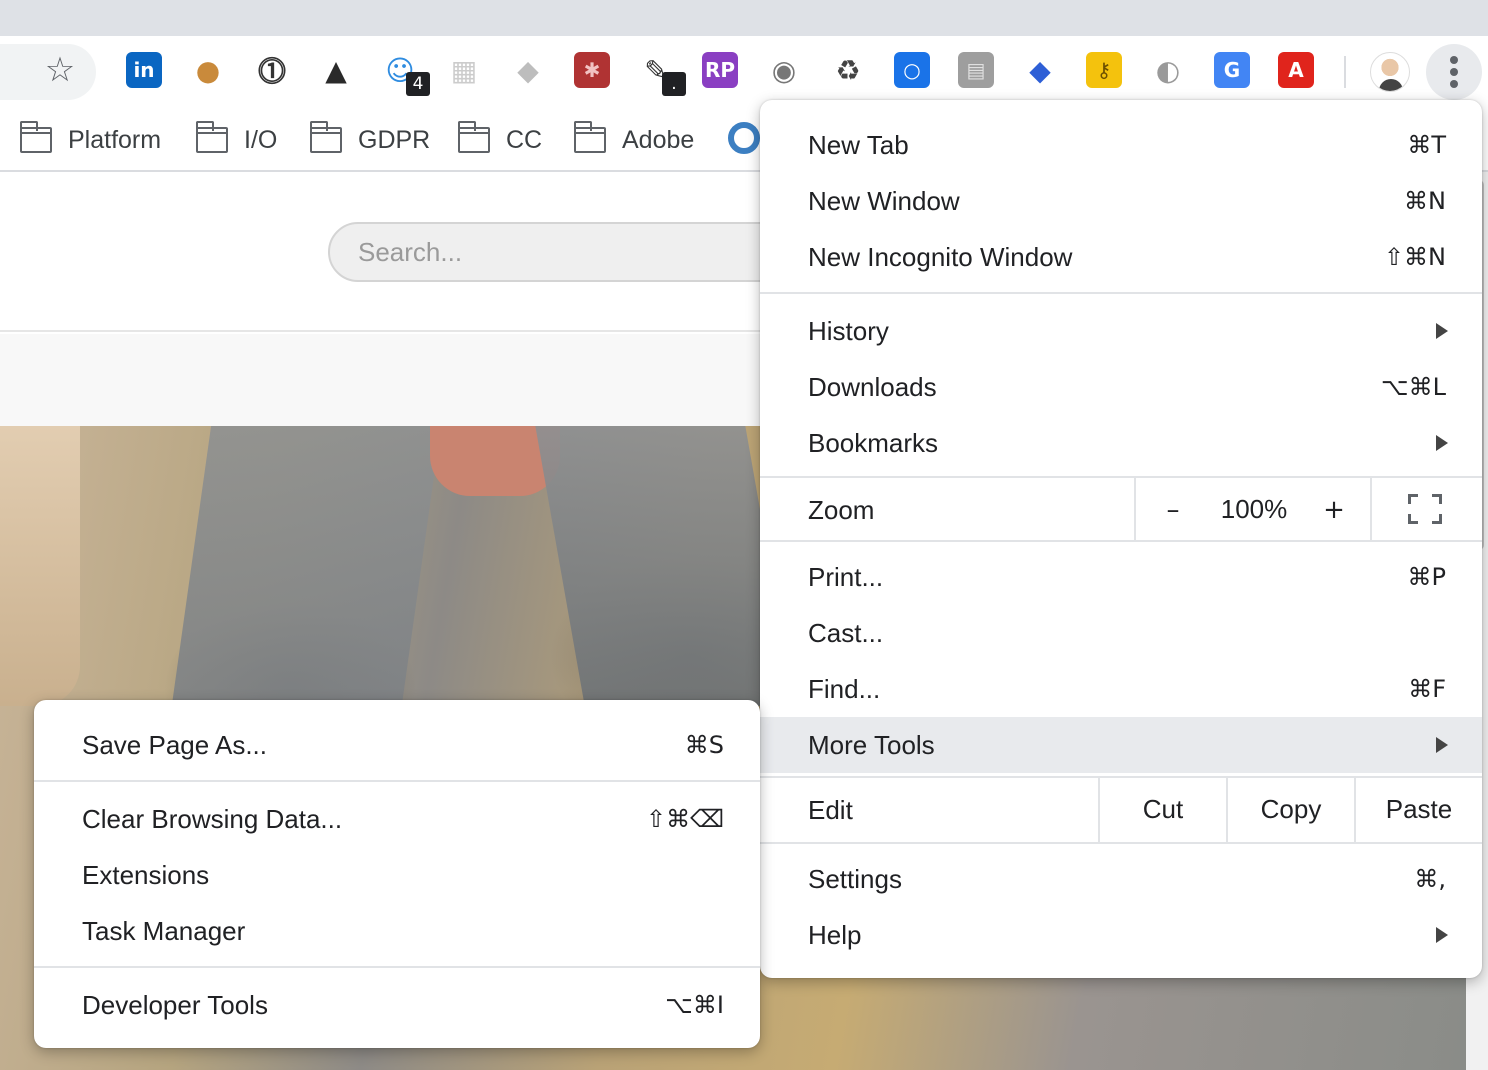  I want to click on bookmark-label: Adobe, so click(658, 139).